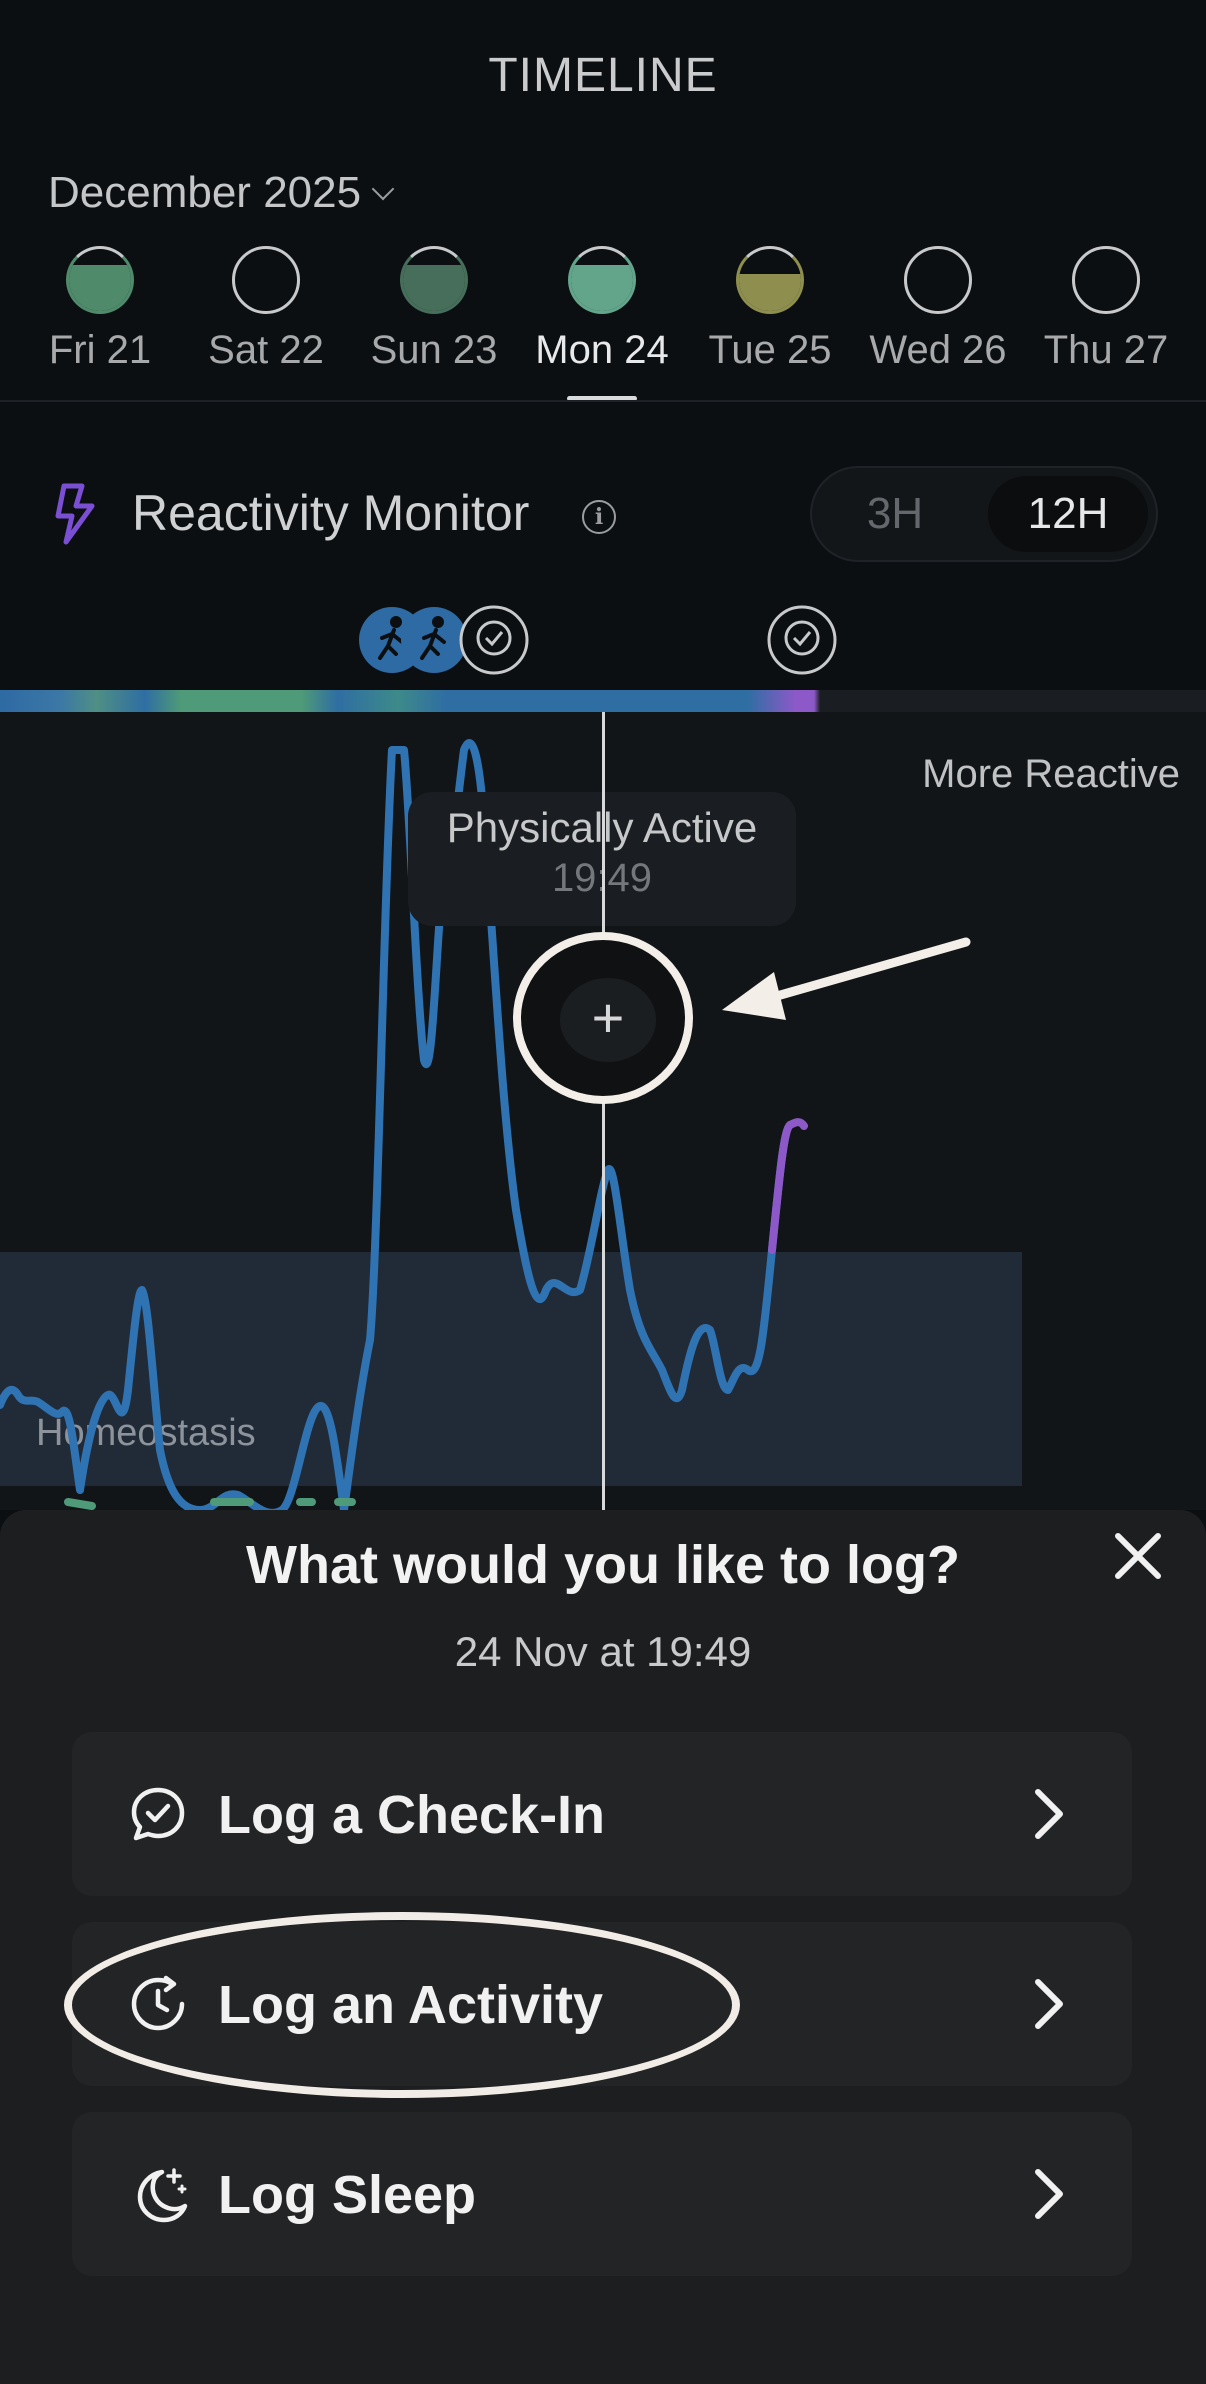 The width and height of the screenshot is (1206, 2384). Describe the element at coordinates (603, 75) in the screenshot. I see `page-title: TIMELINE` at that location.